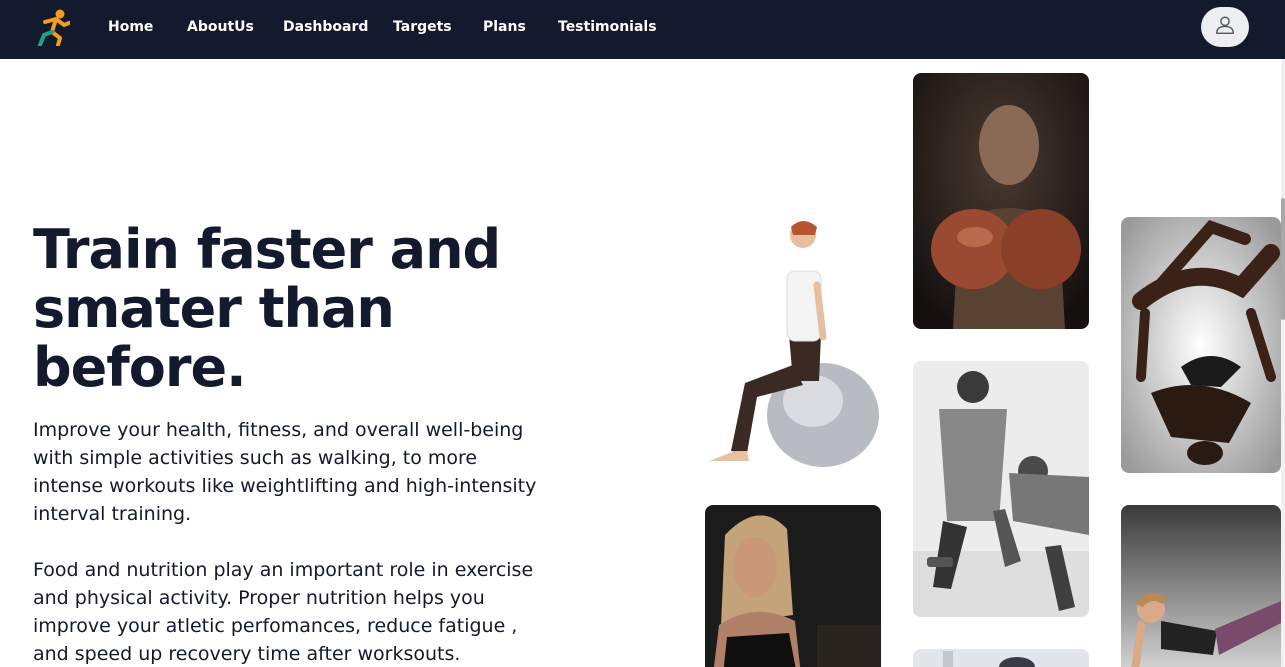 The image size is (1285, 667). What do you see at coordinates (504, 27) in the screenshot?
I see `nav-link-plans: Plans` at bounding box center [504, 27].